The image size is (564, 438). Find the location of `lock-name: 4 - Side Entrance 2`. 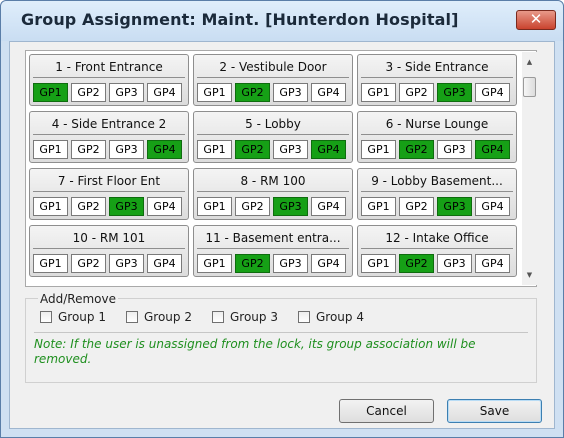

lock-name: 4 - Side Entrance 2 is located at coordinates (109, 125).